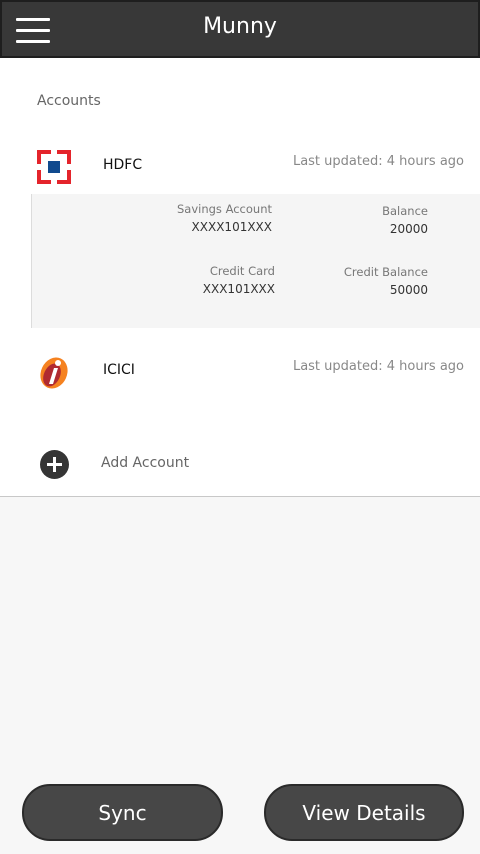 Image resolution: width=480 pixels, height=854 pixels. I want to click on bank-name: HDFC, so click(123, 165).